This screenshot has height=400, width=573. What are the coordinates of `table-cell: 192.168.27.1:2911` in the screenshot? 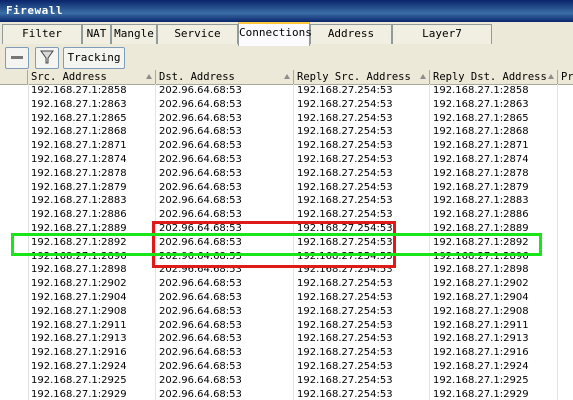 It's located at (494, 325).